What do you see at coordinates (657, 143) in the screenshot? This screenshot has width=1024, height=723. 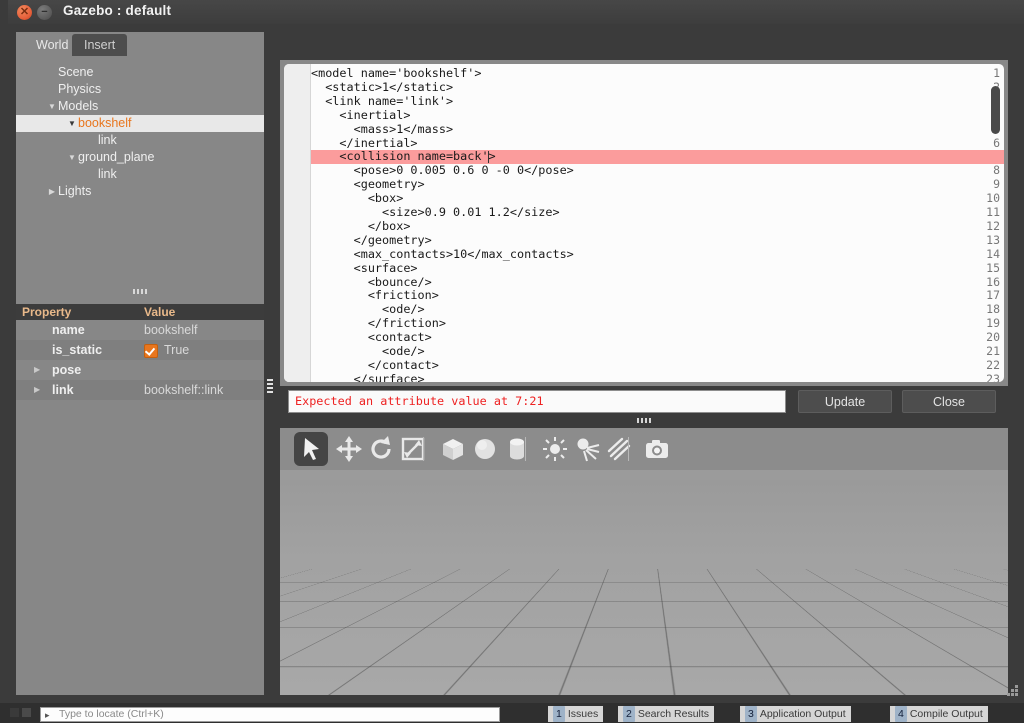 I see `code-line: </inertial>` at bounding box center [657, 143].